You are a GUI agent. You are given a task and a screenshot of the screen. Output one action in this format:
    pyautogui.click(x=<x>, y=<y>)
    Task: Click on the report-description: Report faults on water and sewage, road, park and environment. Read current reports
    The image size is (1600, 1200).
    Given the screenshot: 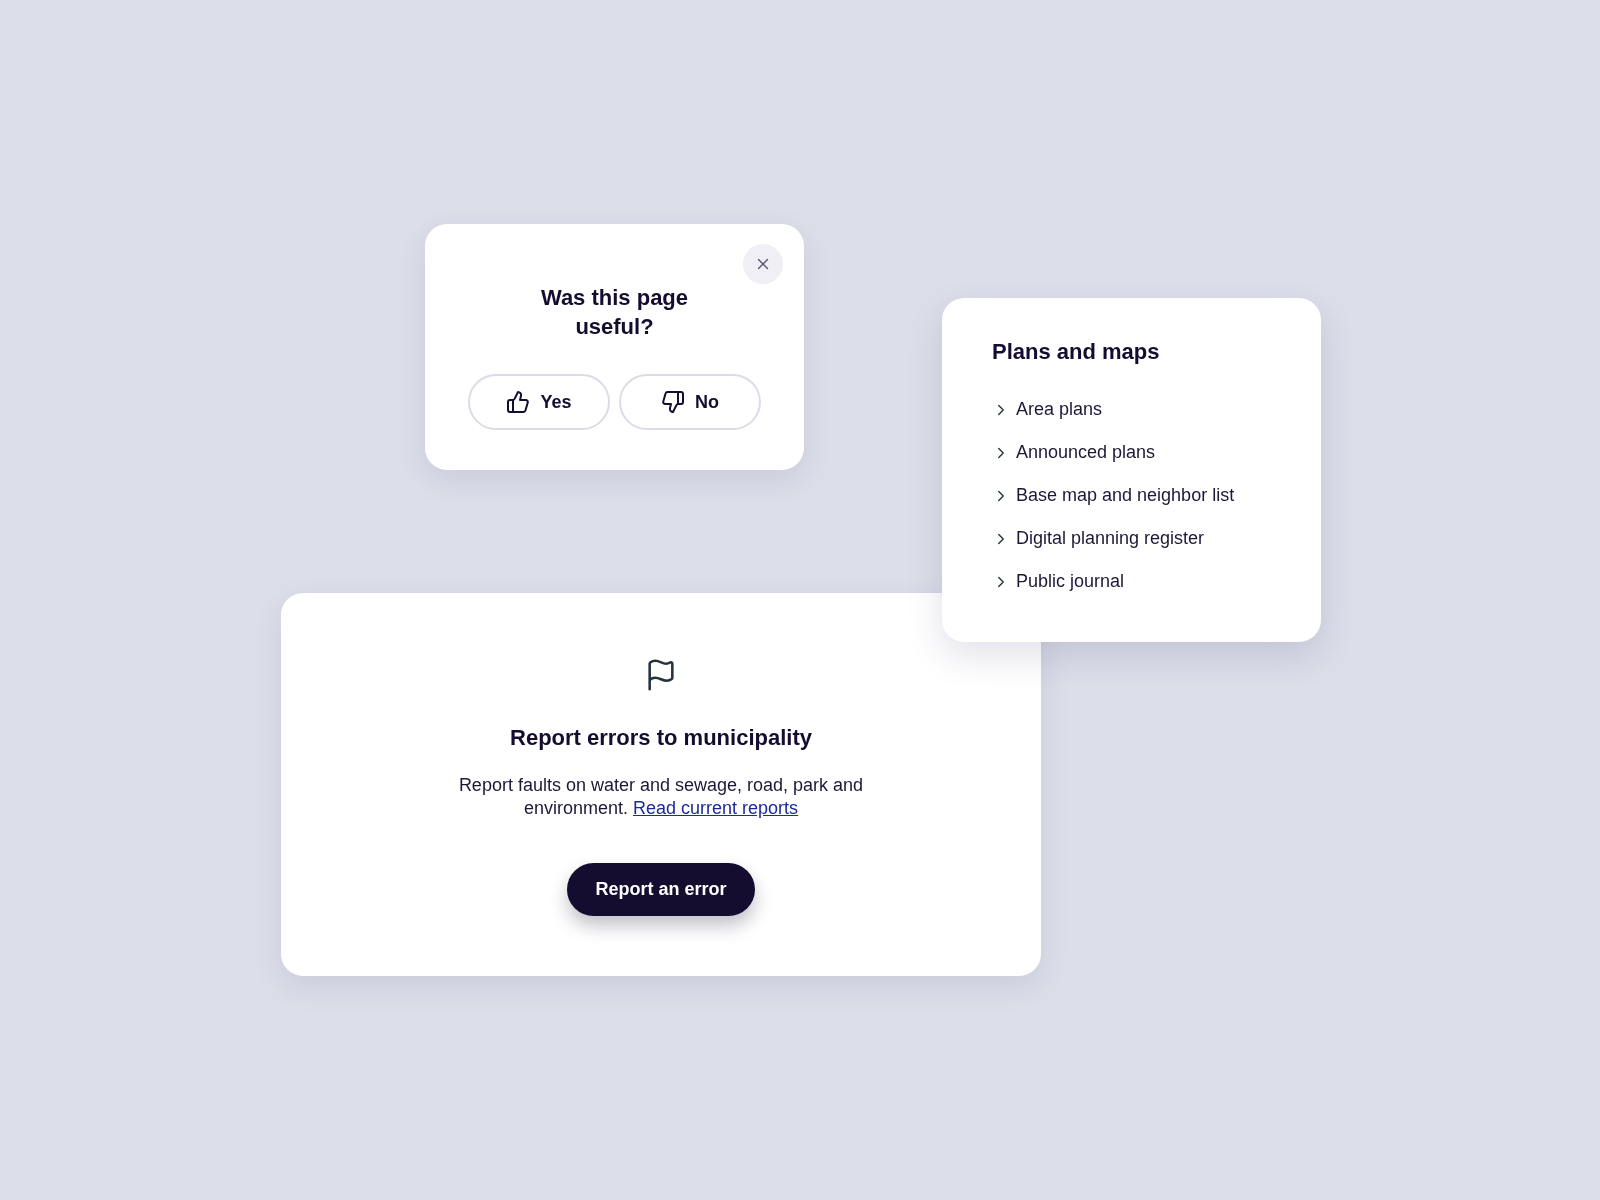 What is the action you would take?
    pyautogui.click(x=661, y=797)
    